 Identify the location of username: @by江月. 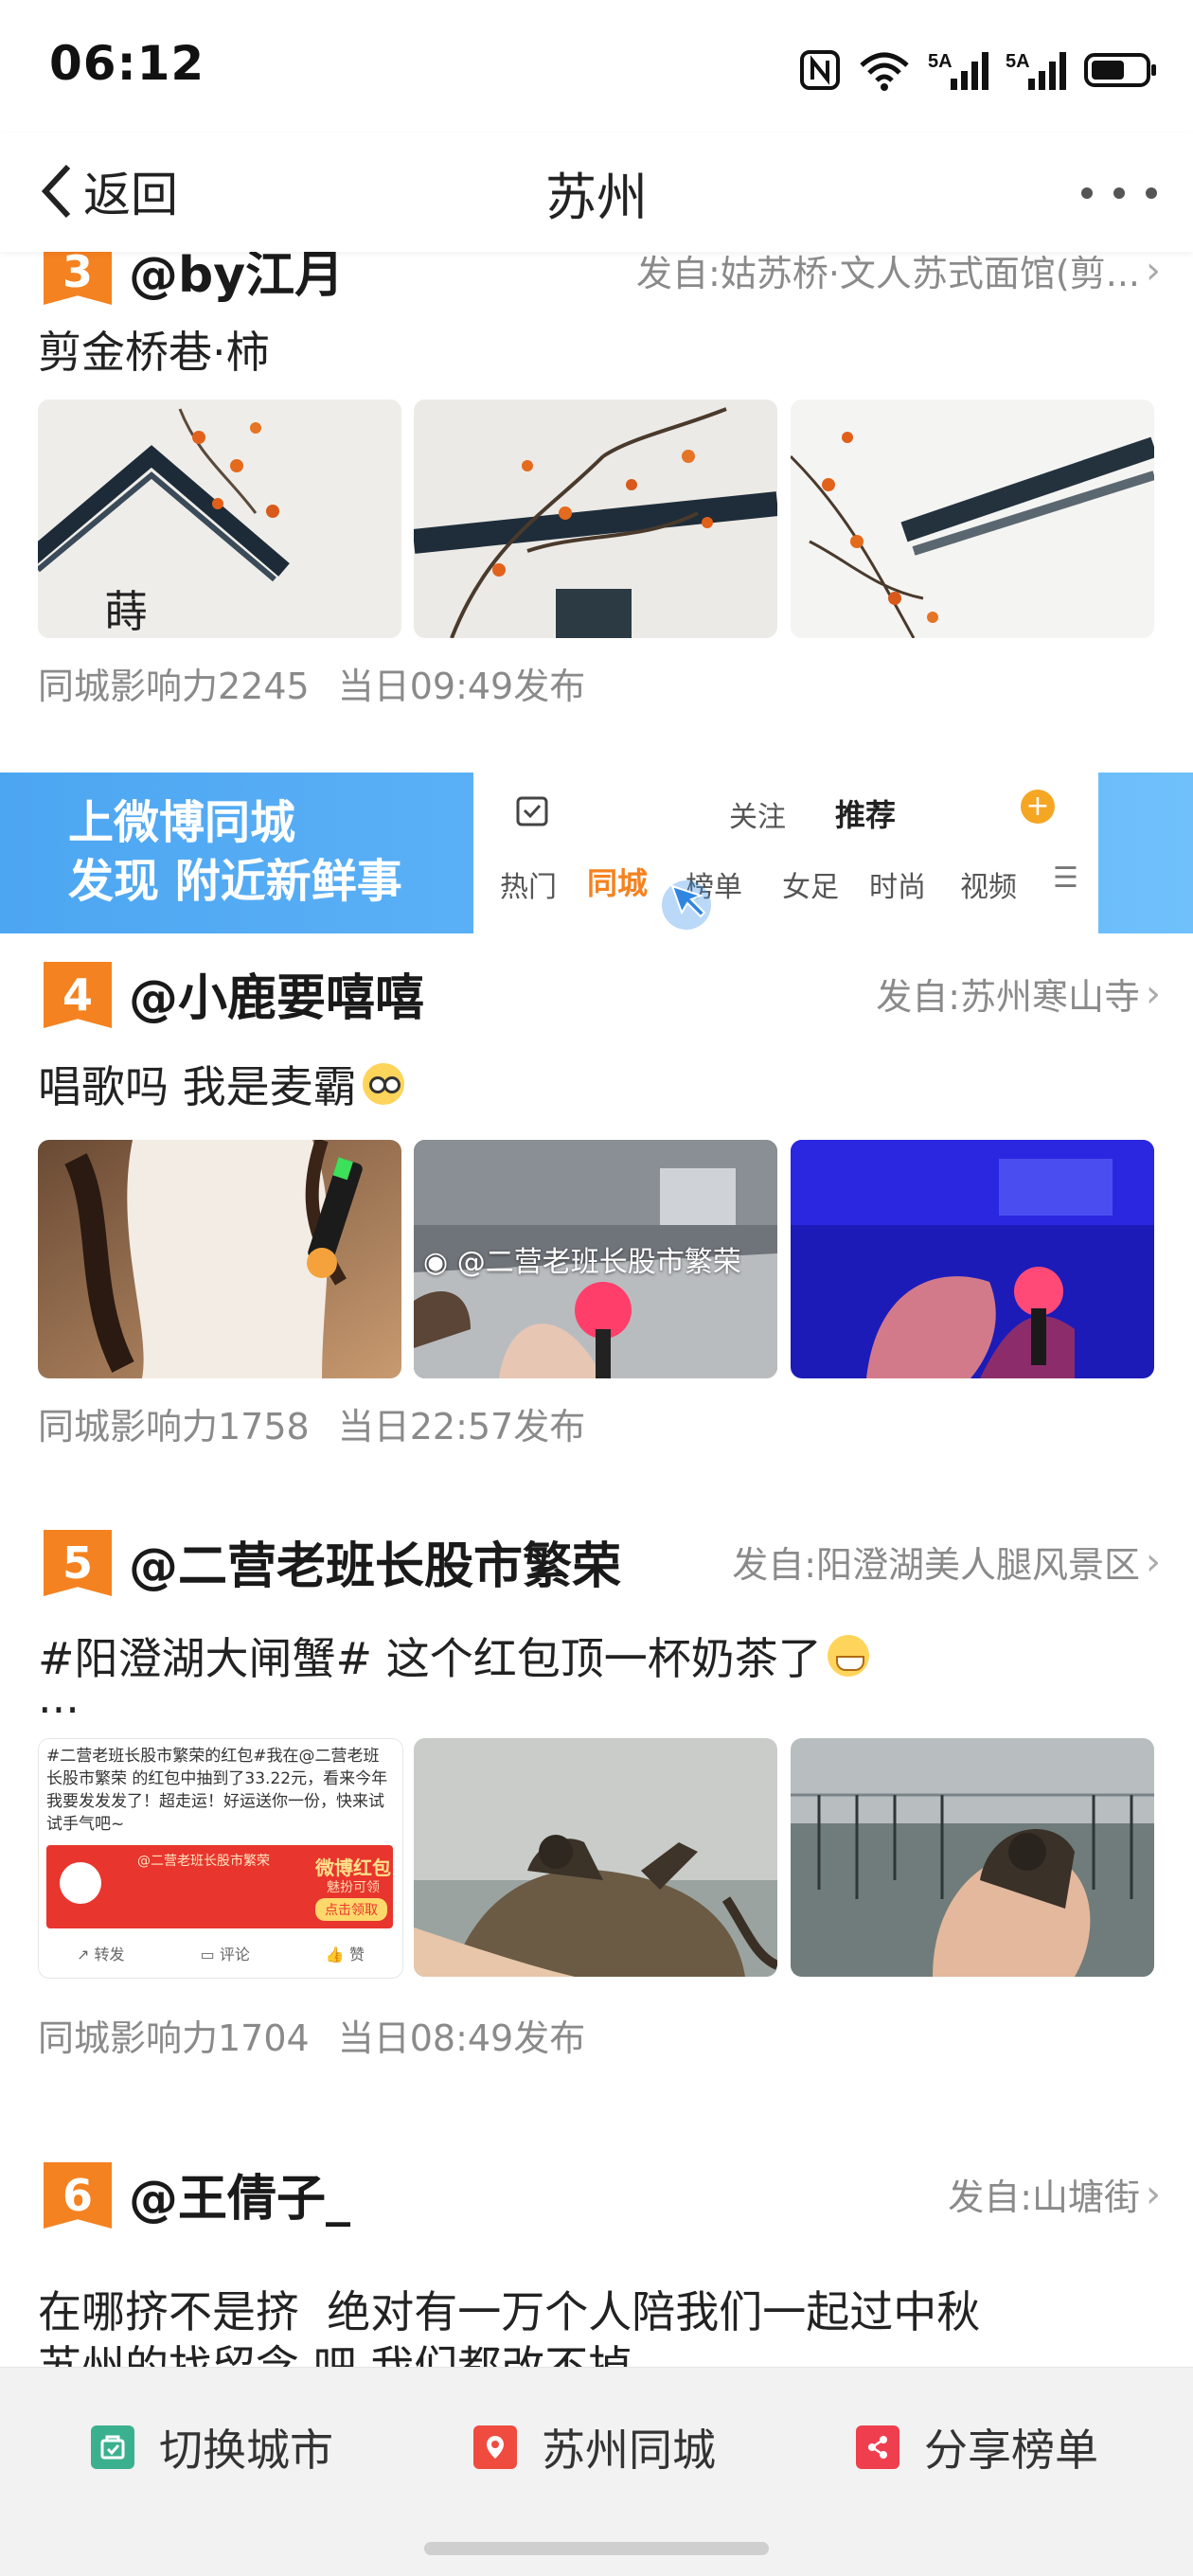
(236, 279).